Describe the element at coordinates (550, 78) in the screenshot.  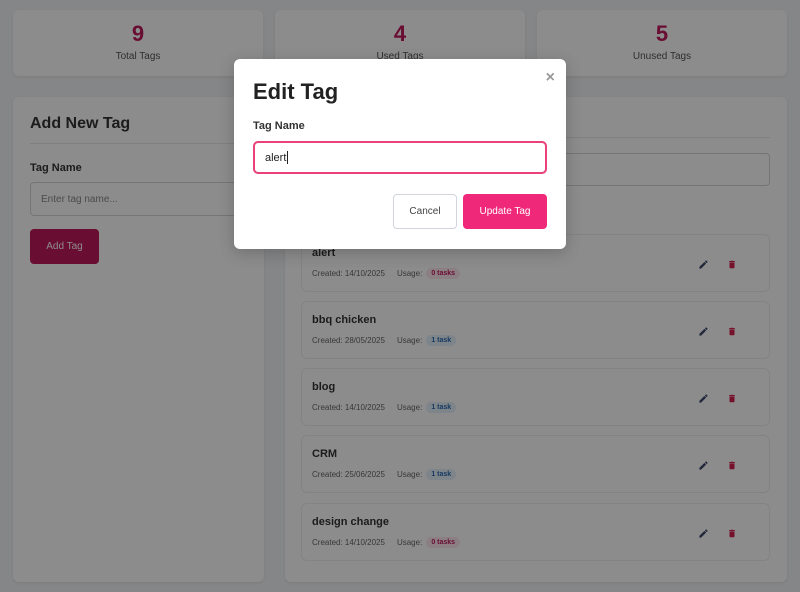
I see `close-icon: ×` at that location.